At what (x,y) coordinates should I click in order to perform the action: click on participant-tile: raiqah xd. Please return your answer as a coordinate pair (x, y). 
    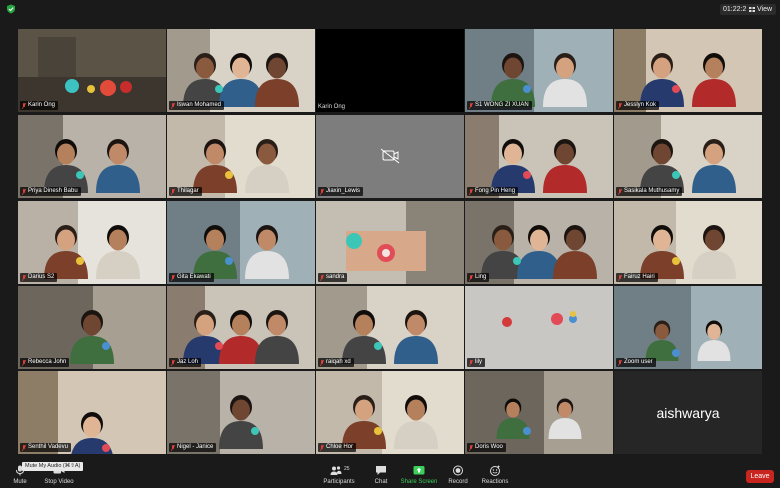
    Looking at the image, I should click on (390, 327).